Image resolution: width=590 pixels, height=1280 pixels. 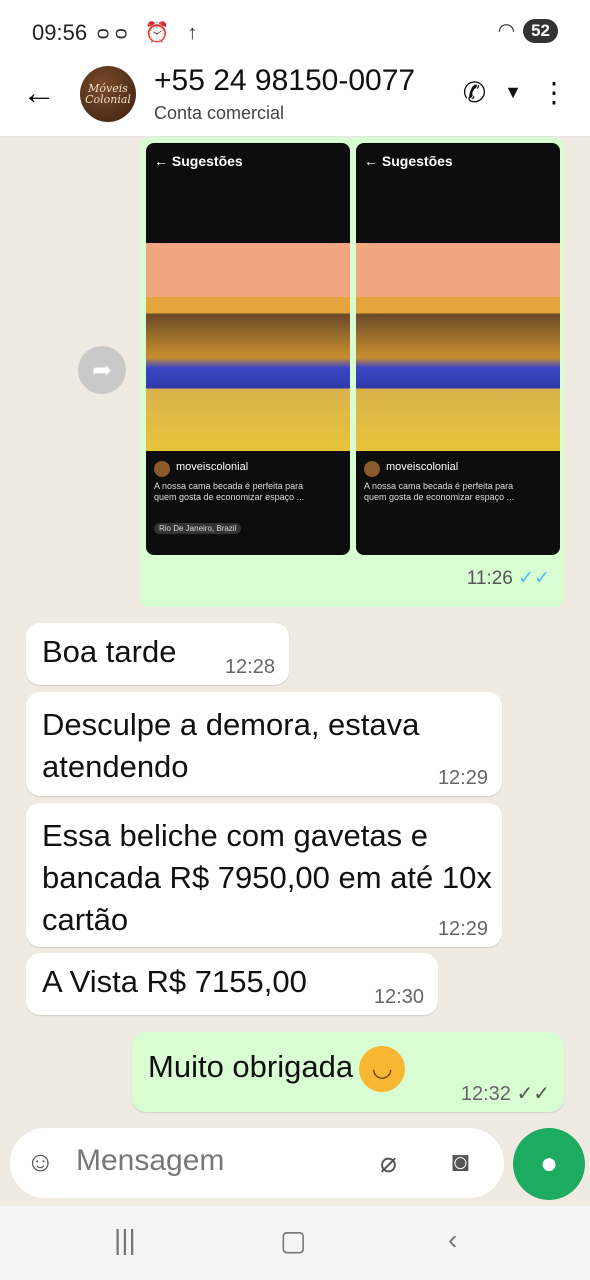 I want to click on camera-icon: ◙, so click(x=460, y=1162).